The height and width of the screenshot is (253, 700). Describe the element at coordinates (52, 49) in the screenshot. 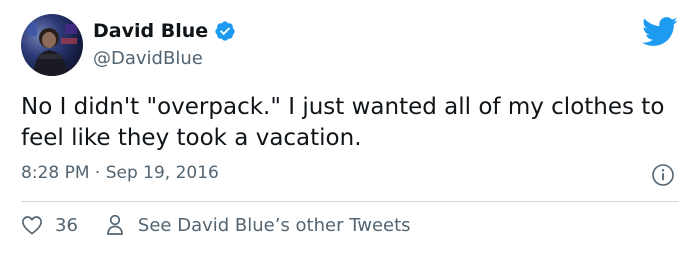

I see `avatar-image` at that location.